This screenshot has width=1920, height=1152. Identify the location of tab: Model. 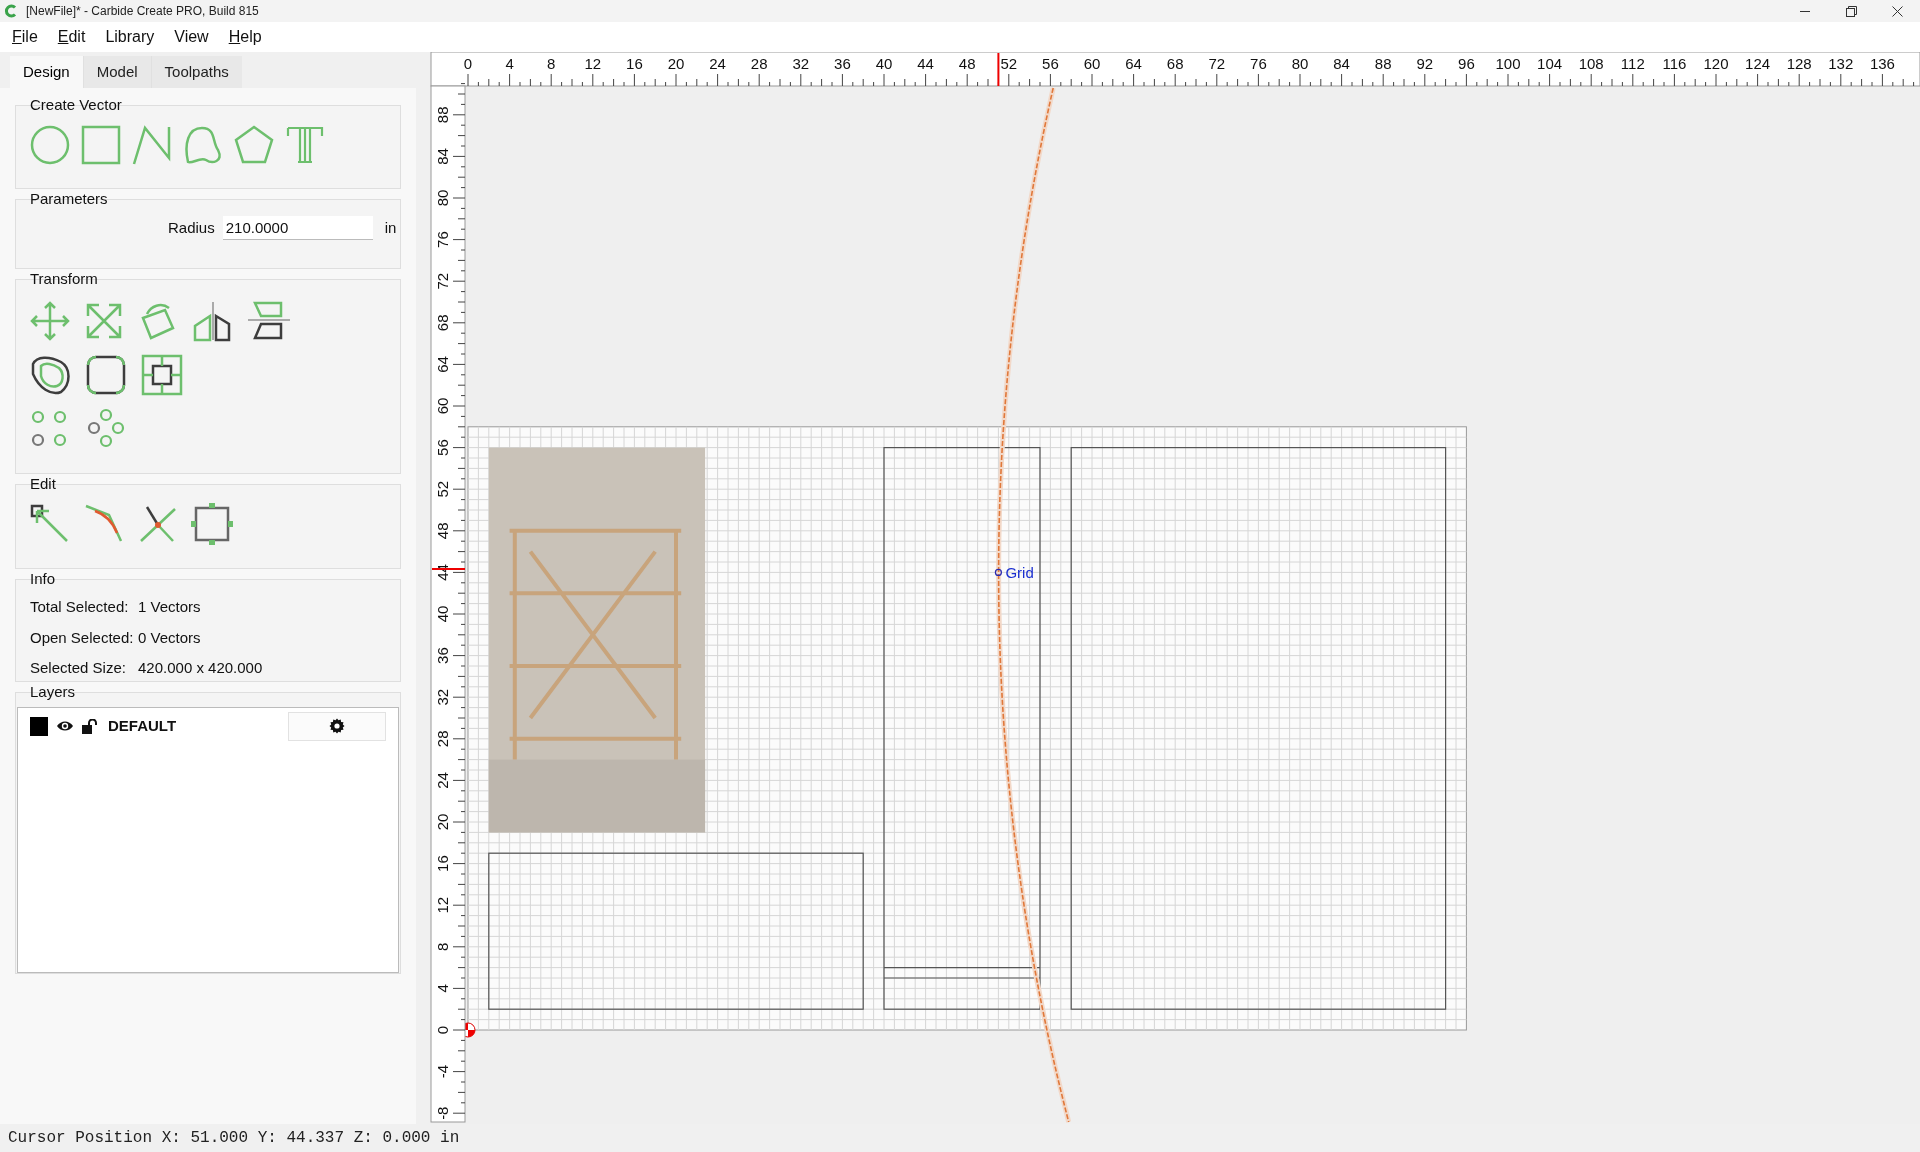
(116, 72).